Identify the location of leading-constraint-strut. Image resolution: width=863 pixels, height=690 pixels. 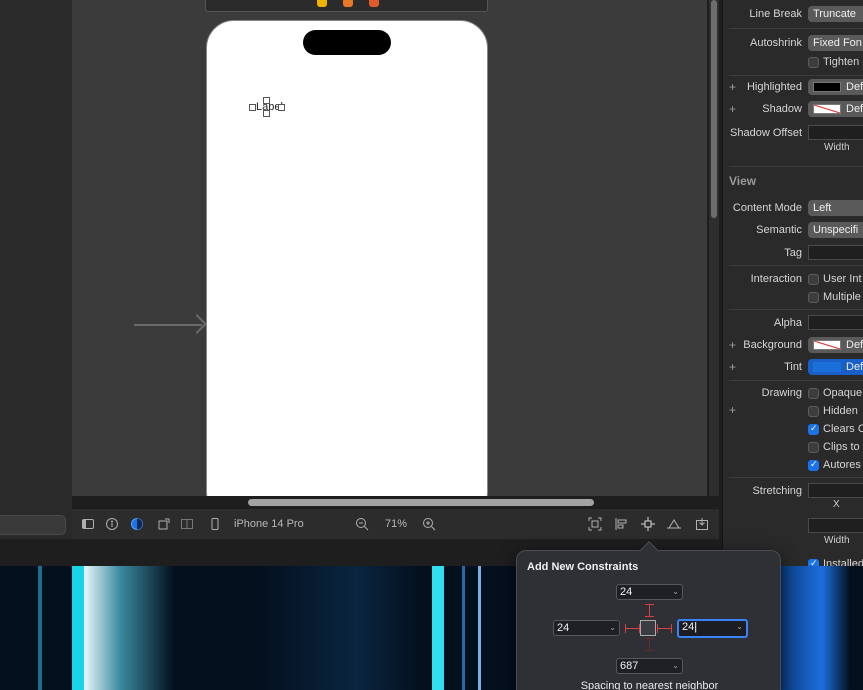
(632, 628).